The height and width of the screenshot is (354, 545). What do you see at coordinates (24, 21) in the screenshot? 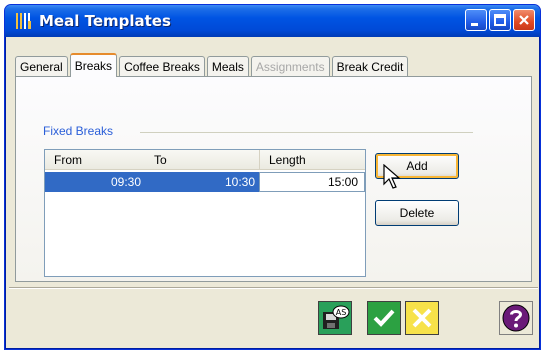
I see `fork-knife-icon` at bounding box center [24, 21].